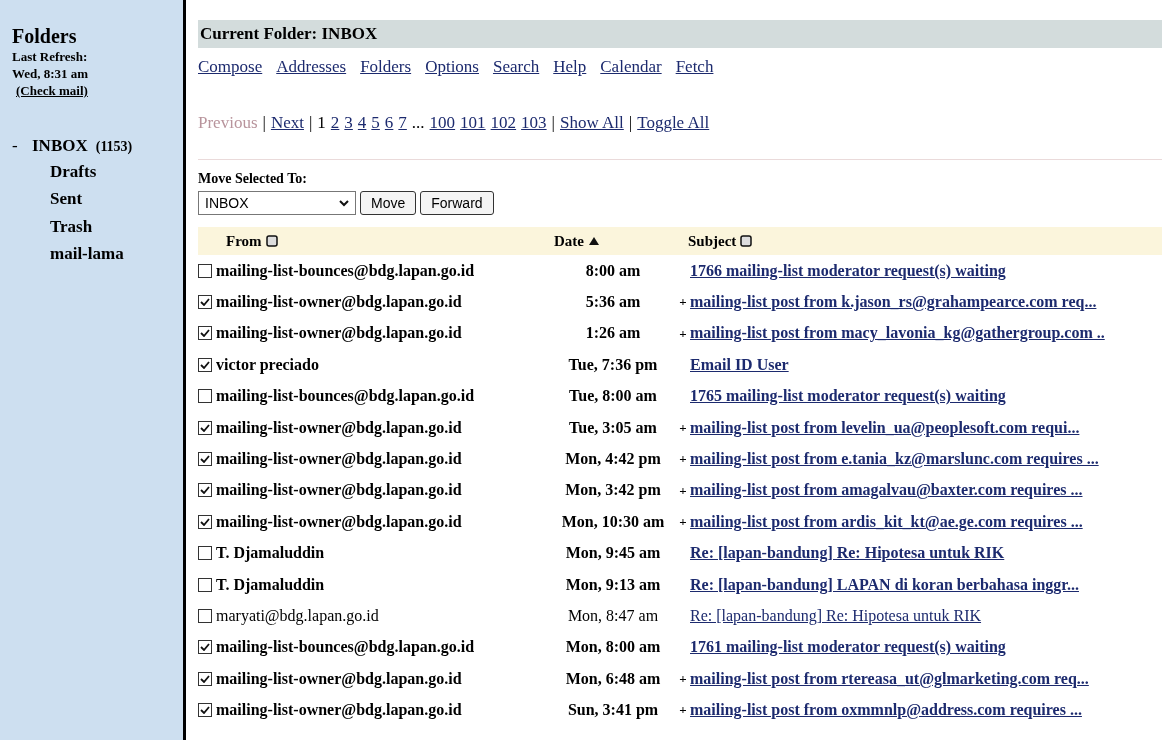  What do you see at coordinates (613, 365) in the screenshot?
I see `date-cell-text: Tue, 7:36 pm` at bounding box center [613, 365].